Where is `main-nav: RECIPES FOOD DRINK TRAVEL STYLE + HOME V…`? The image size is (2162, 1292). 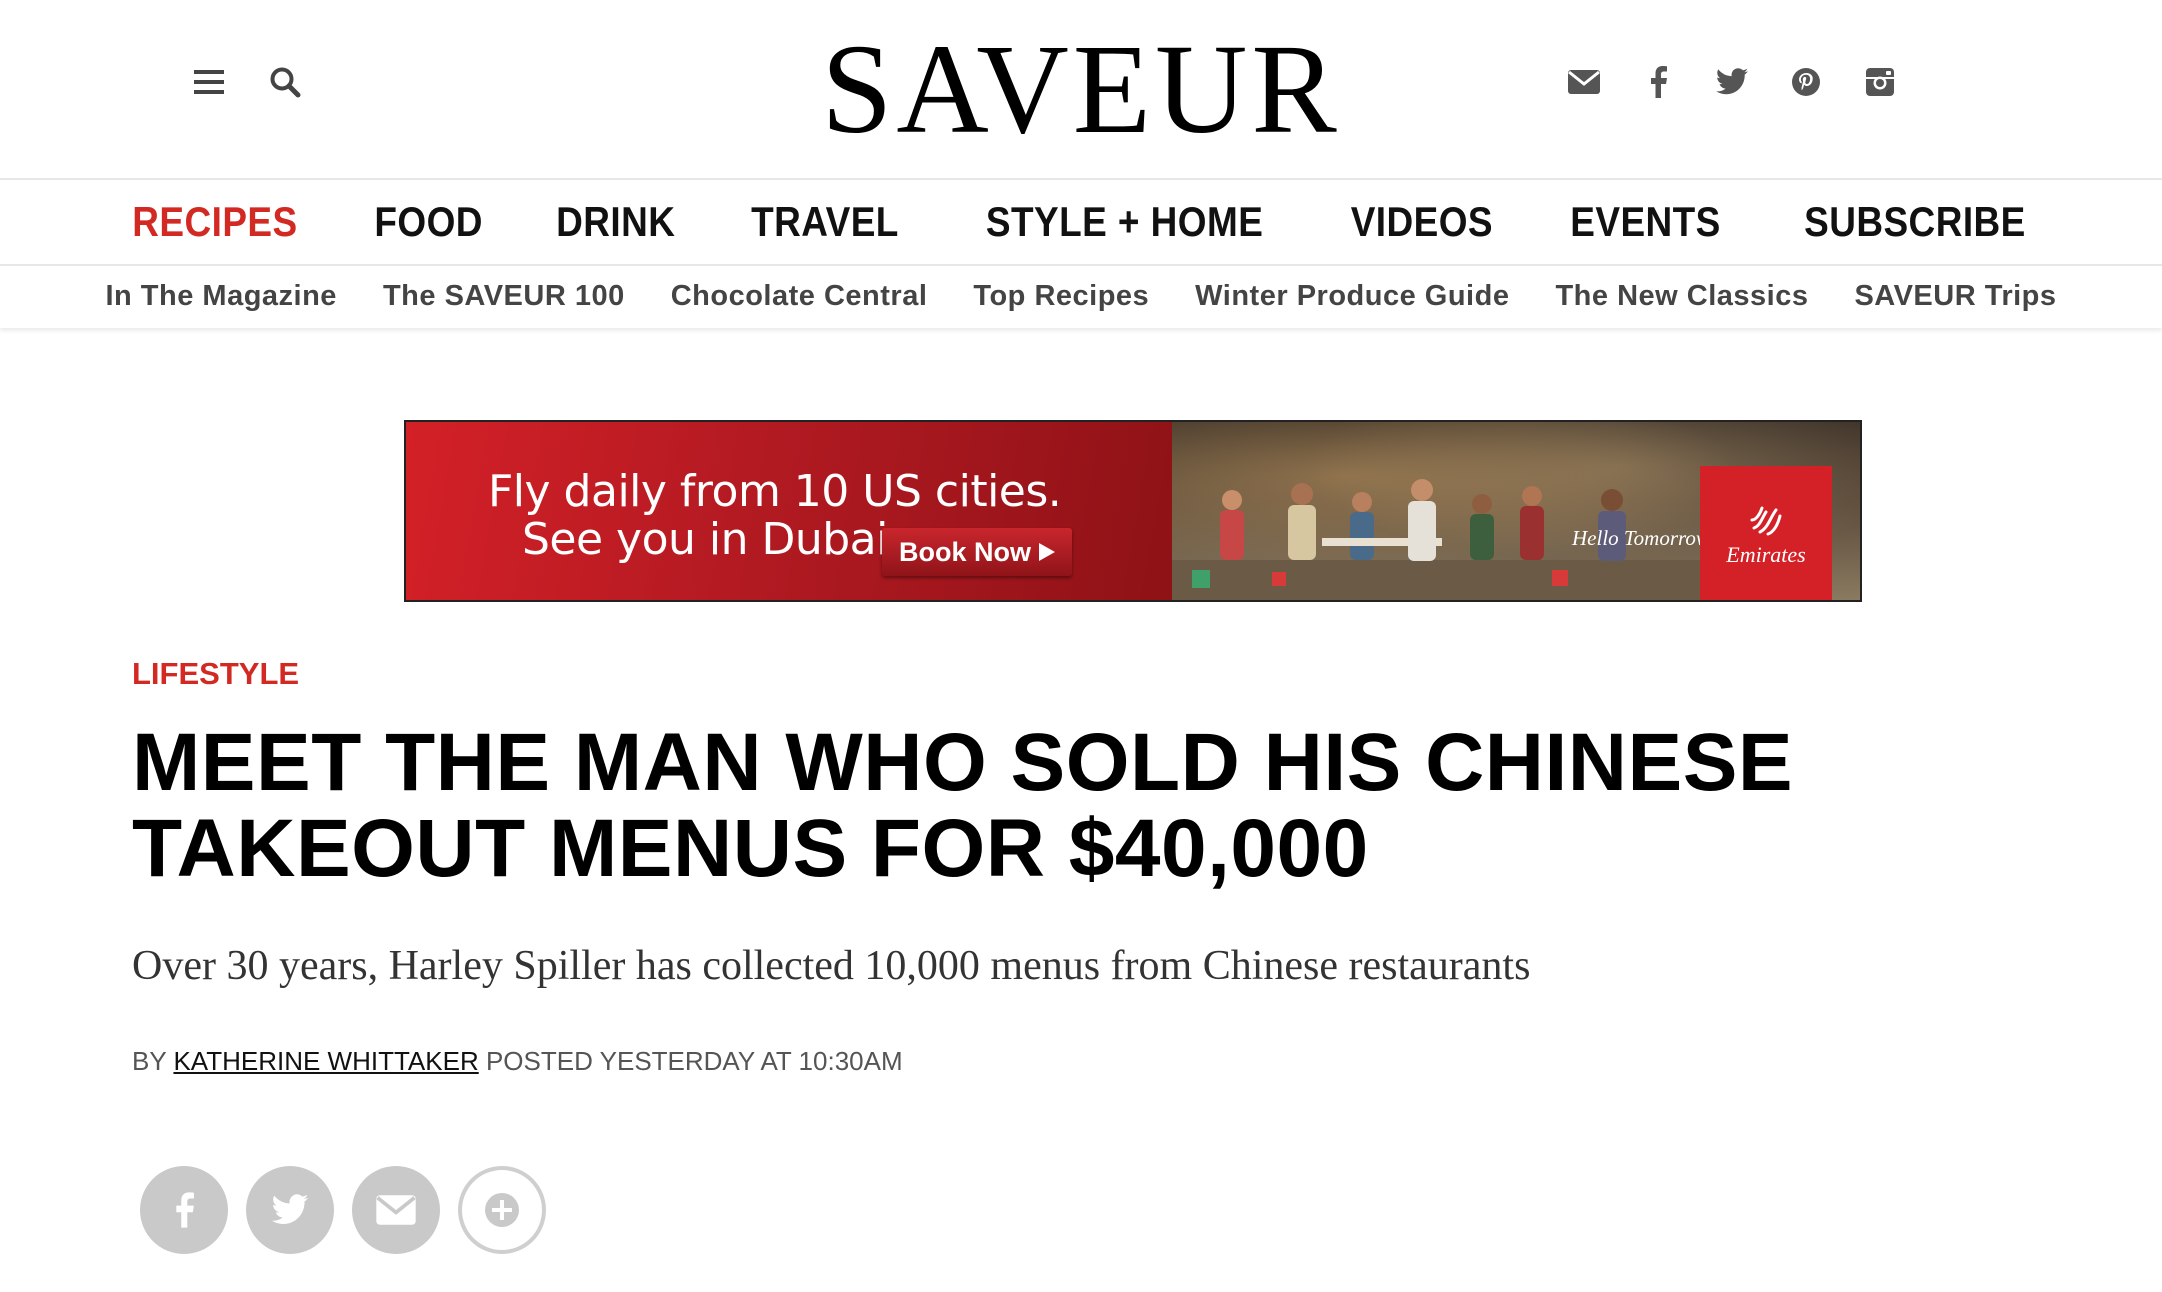 main-nav: RECIPES FOOD DRINK TRAVEL STYLE + HOME V… is located at coordinates (1081, 222).